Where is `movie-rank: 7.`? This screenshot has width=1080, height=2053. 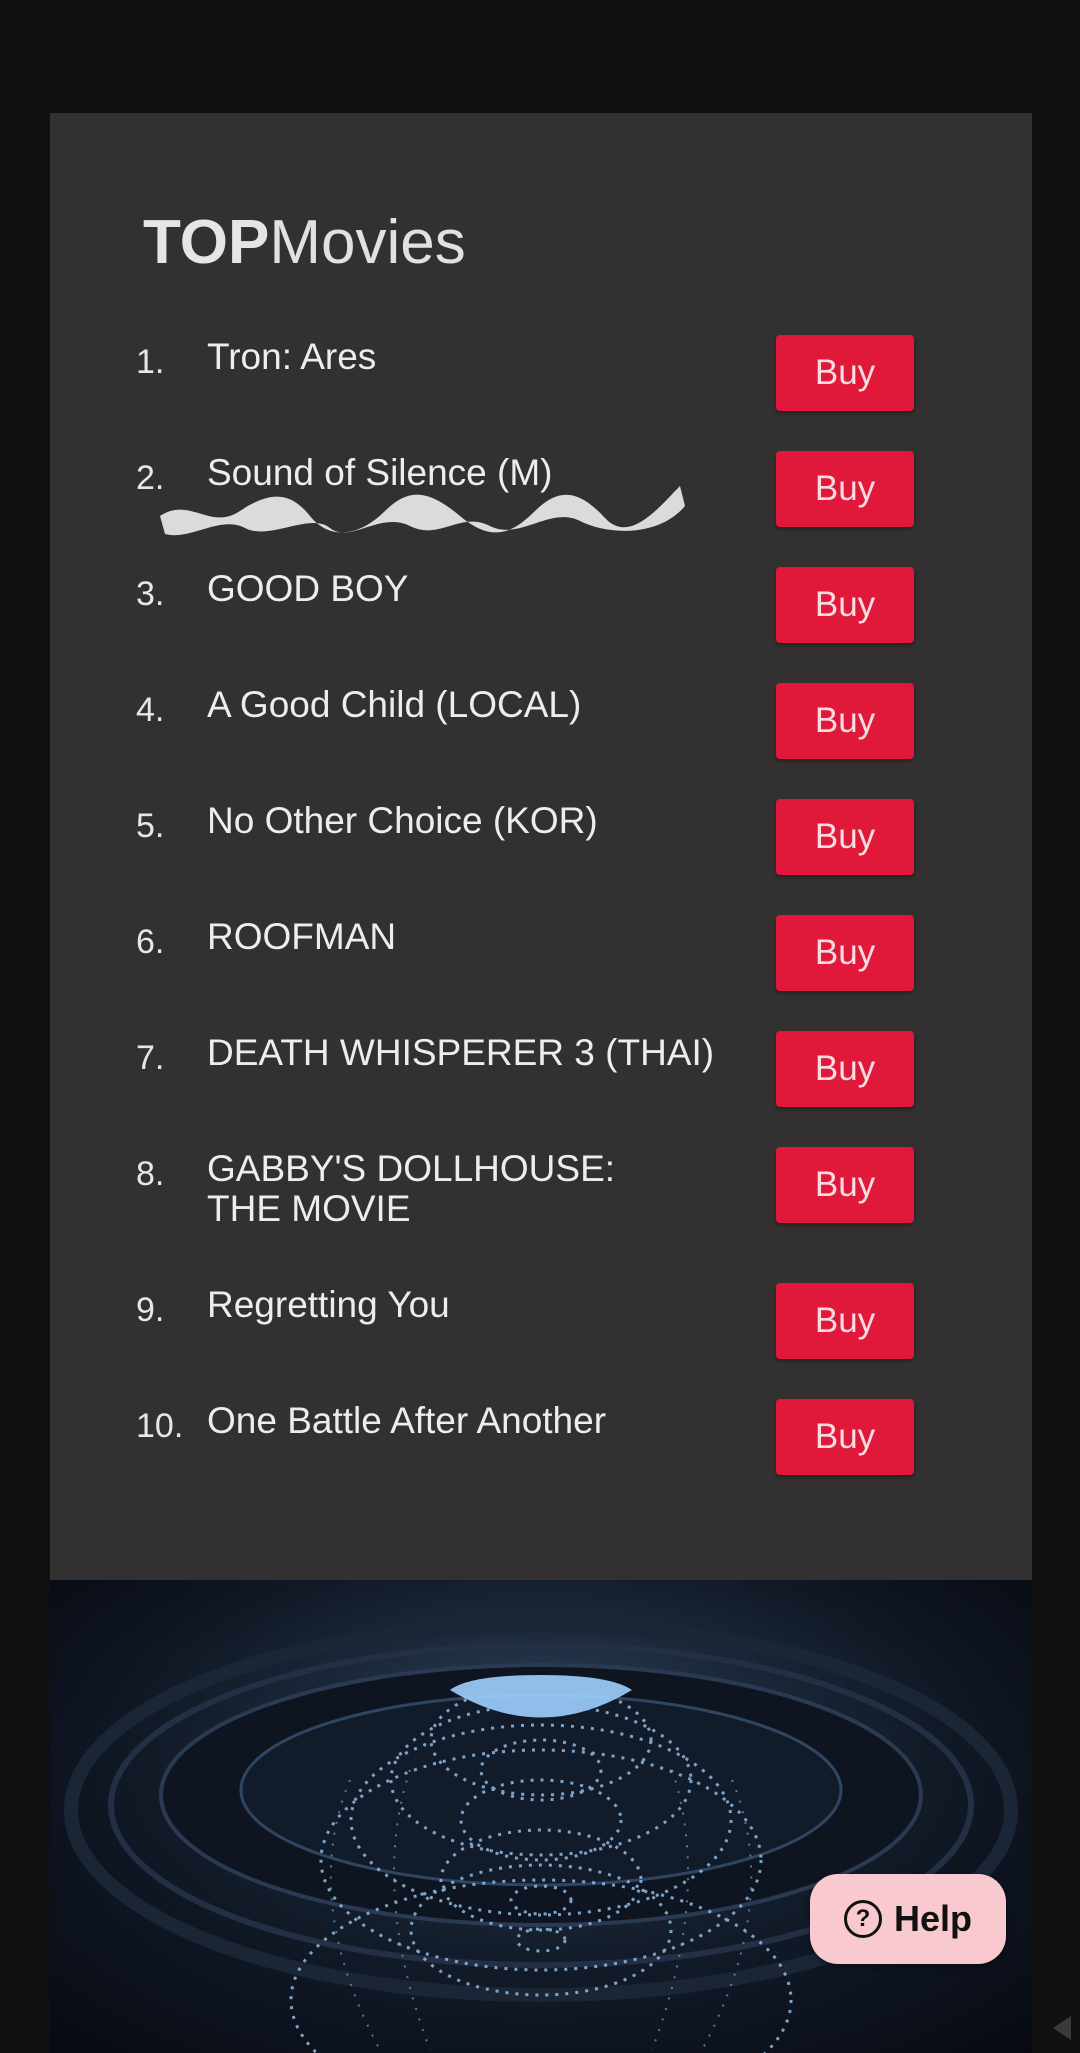
movie-rank: 7. is located at coordinates (150, 1058).